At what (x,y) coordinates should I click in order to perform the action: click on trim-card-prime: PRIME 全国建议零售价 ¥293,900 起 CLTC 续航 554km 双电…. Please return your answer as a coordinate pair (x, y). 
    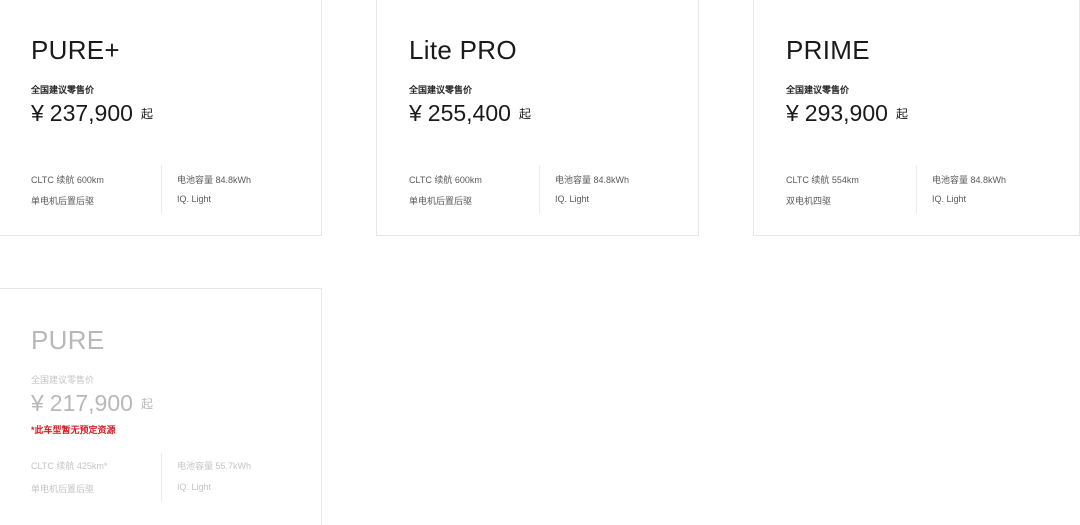
    Looking at the image, I should click on (916, 118).